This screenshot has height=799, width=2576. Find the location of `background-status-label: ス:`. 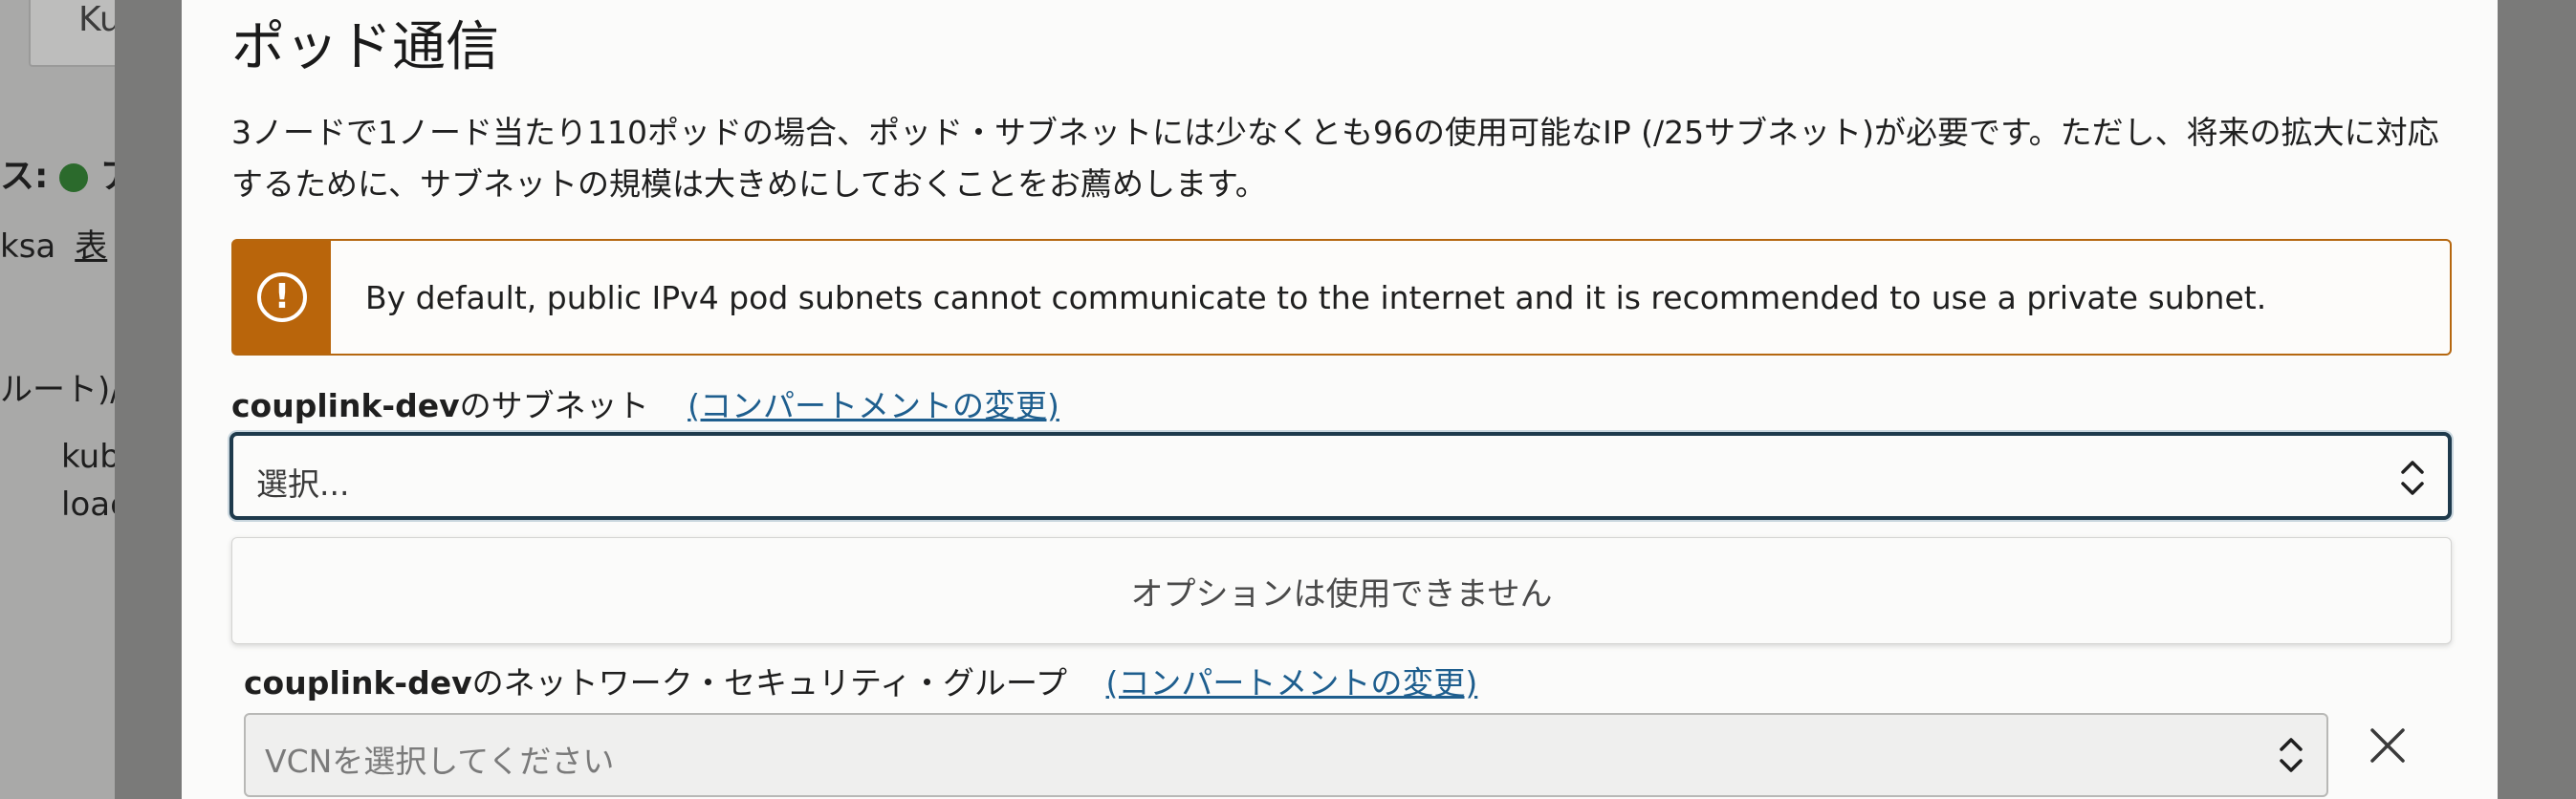

background-status-label: ス: is located at coordinates (24, 176).